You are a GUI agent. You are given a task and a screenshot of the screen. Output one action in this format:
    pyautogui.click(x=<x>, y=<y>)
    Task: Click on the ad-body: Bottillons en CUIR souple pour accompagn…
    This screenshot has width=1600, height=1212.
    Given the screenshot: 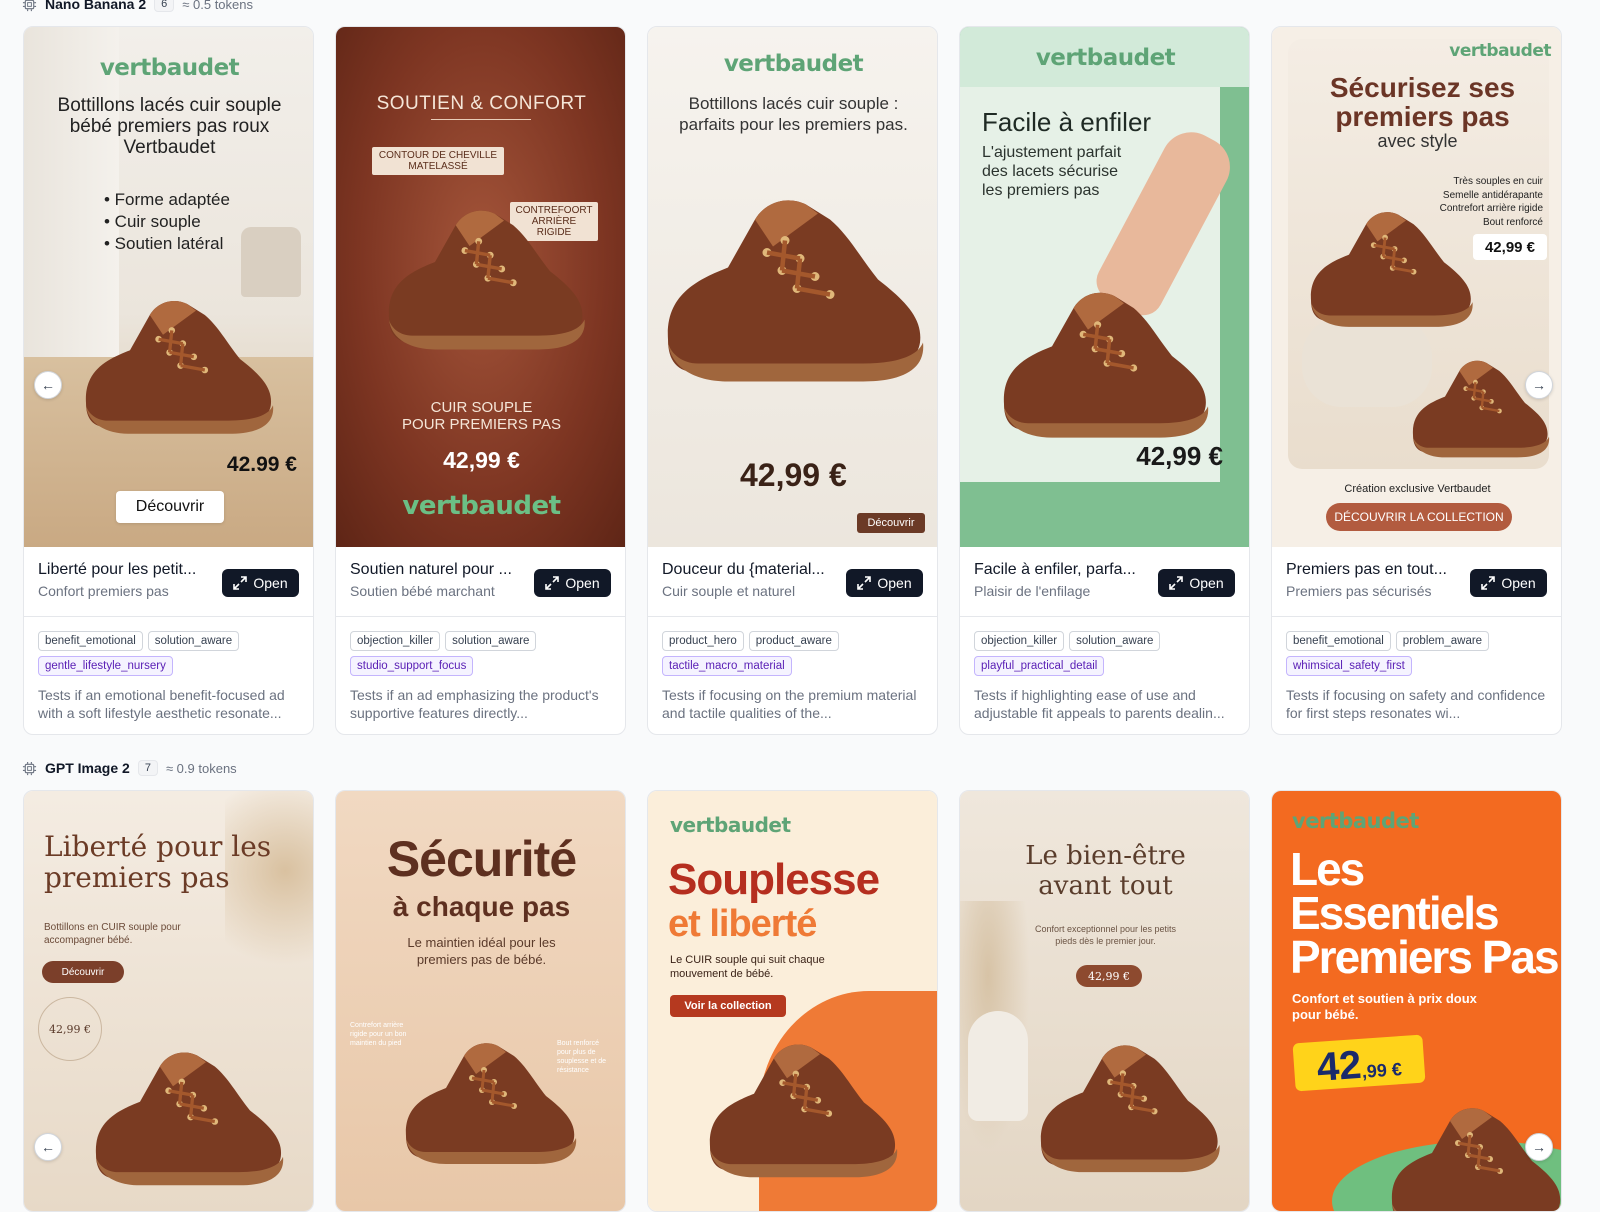 What is the action you would take?
    pyautogui.click(x=112, y=934)
    